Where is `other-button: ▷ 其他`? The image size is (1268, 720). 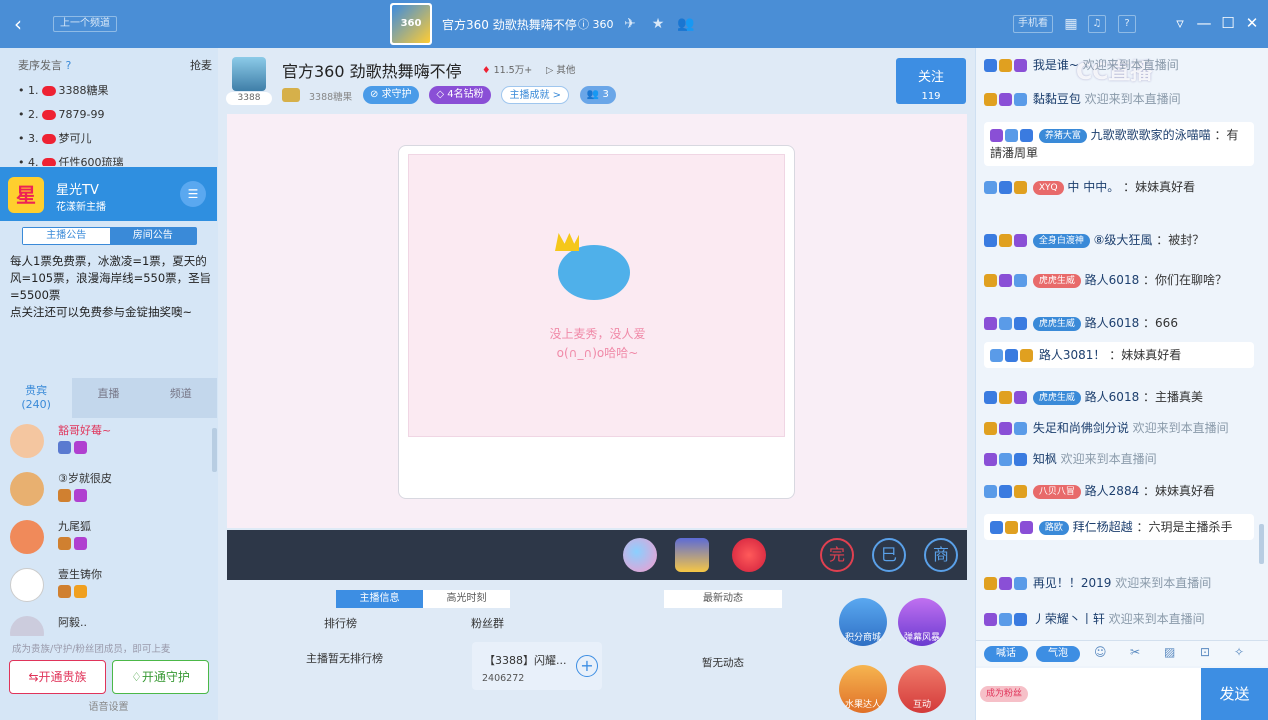
other-button: ▷ 其他 is located at coordinates (560, 69).